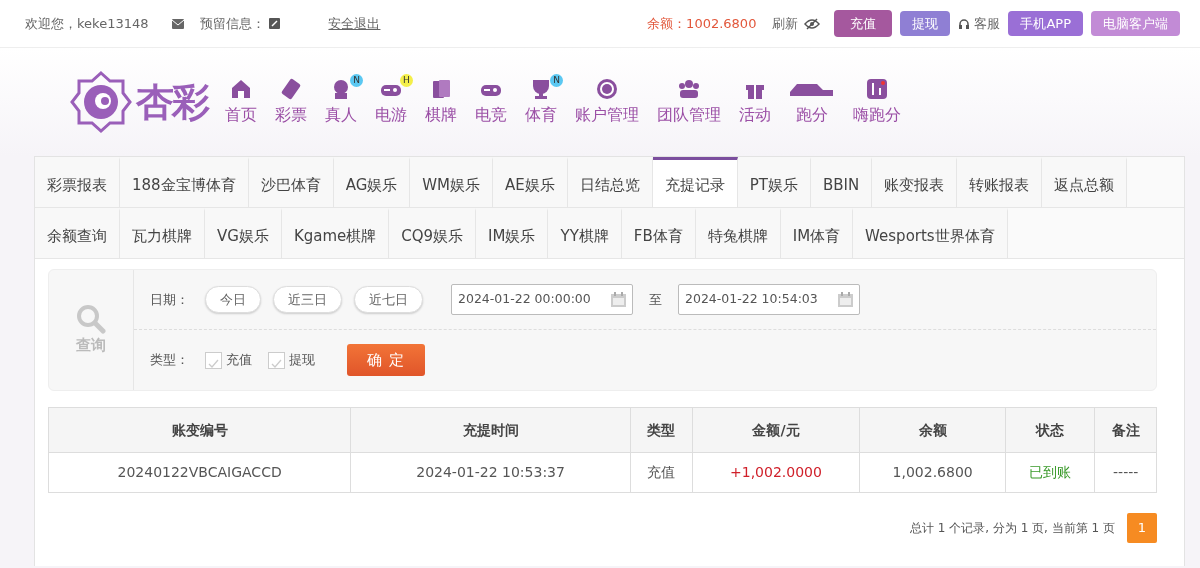 The height and width of the screenshot is (568, 1200). What do you see at coordinates (1012, 528) in the screenshot?
I see `pagination-summary: 总计 1 个记录, 分为 1 页, 当前第 1 页` at bounding box center [1012, 528].